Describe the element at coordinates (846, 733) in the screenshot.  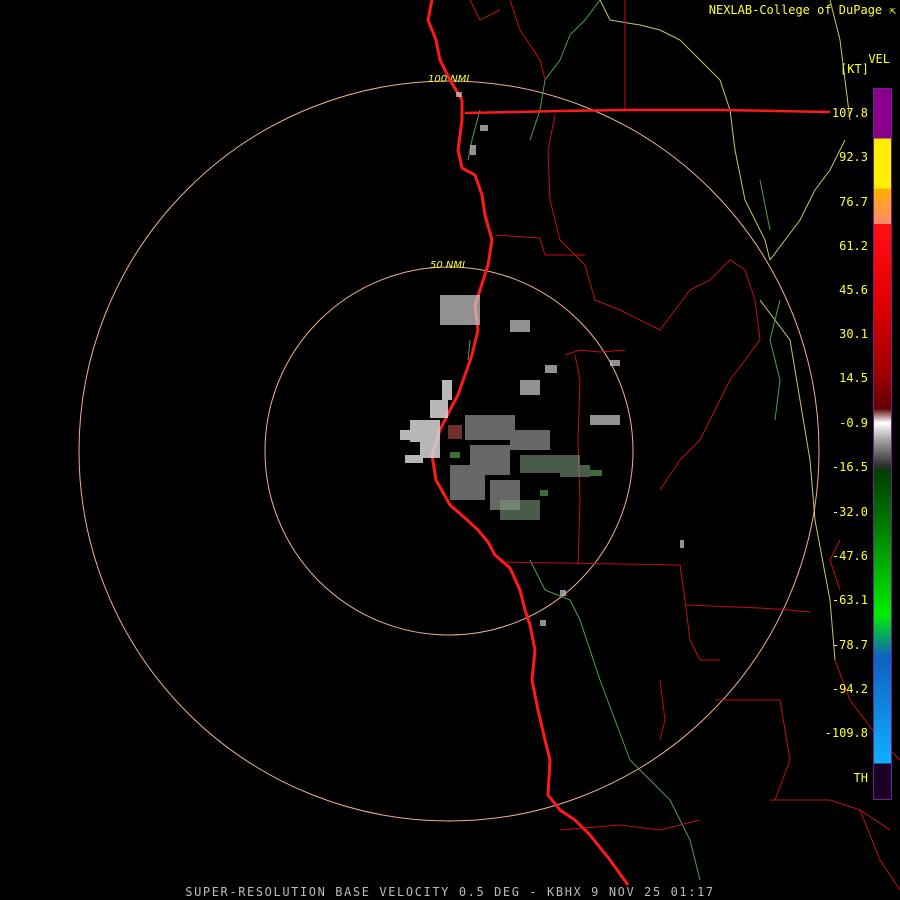
I see `legend-tick: -109.8` at that location.